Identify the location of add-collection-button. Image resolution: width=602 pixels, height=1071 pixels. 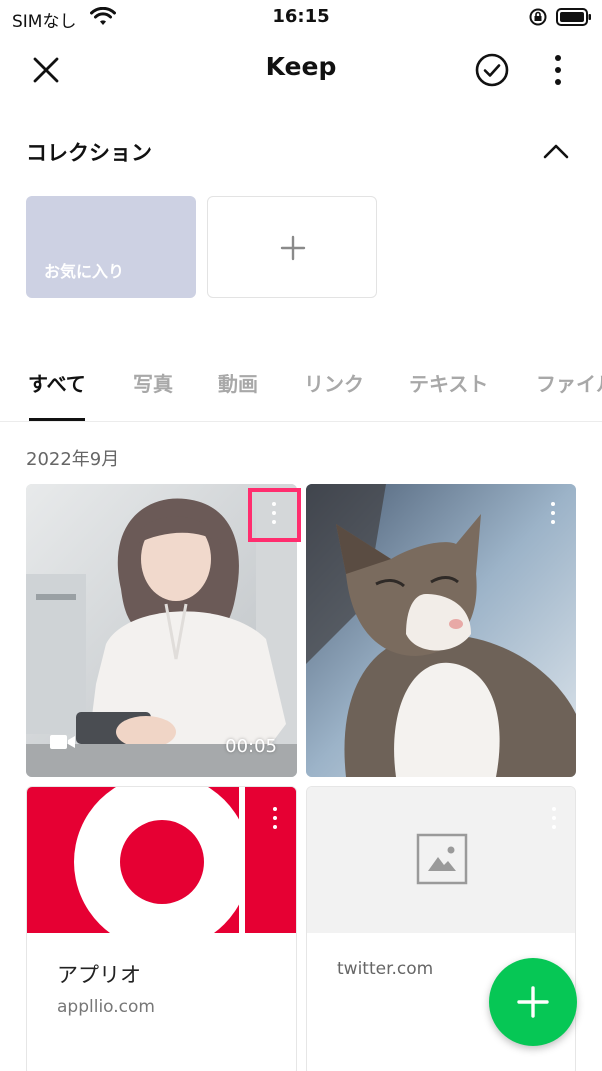
(292, 247).